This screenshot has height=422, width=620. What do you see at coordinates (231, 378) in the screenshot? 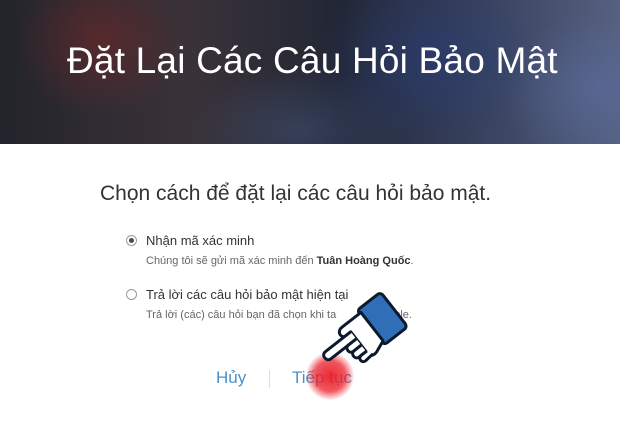
I see `cancel-button: Hủy` at bounding box center [231, 378].